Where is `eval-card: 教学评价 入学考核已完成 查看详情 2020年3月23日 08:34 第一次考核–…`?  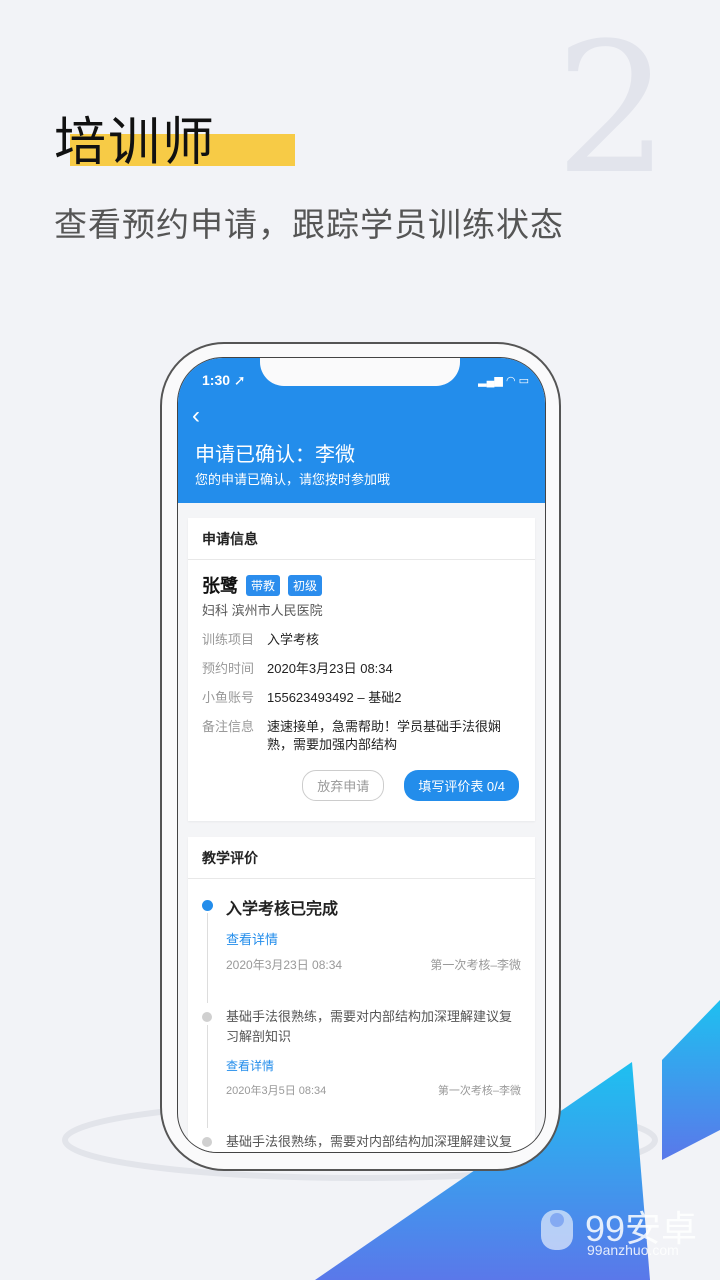
eval-card: 教学评价 入学考核已完成 查看详情 2020年3月23日 08:34 第一次考核–… is located at coordinates (361, 994).